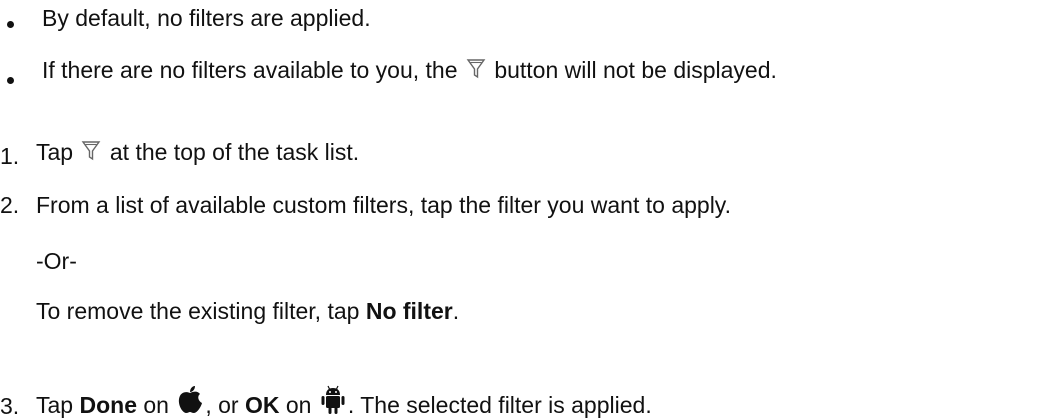 The height and width of the screenshot is (420, 1048). Describe the element at coordinates (10, 205) in the screenshot. I see `step-number: 2.` at that location.